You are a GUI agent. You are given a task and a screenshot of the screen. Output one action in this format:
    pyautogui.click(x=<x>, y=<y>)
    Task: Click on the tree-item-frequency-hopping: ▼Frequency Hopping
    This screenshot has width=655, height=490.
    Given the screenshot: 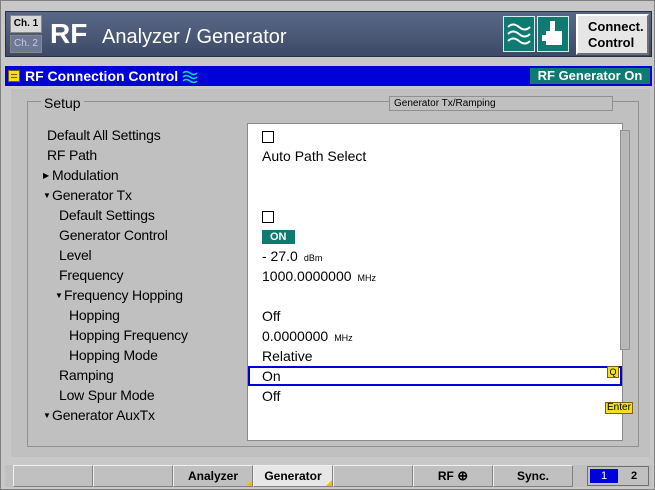 What is the action you would take?
    pyautogui.click(x=119, y=295)
    